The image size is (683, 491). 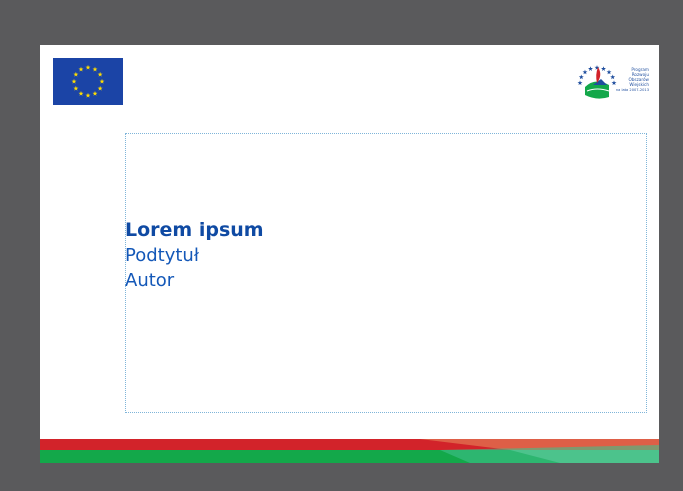 I want to click on footer-stripes, so click(x=349, y=451).